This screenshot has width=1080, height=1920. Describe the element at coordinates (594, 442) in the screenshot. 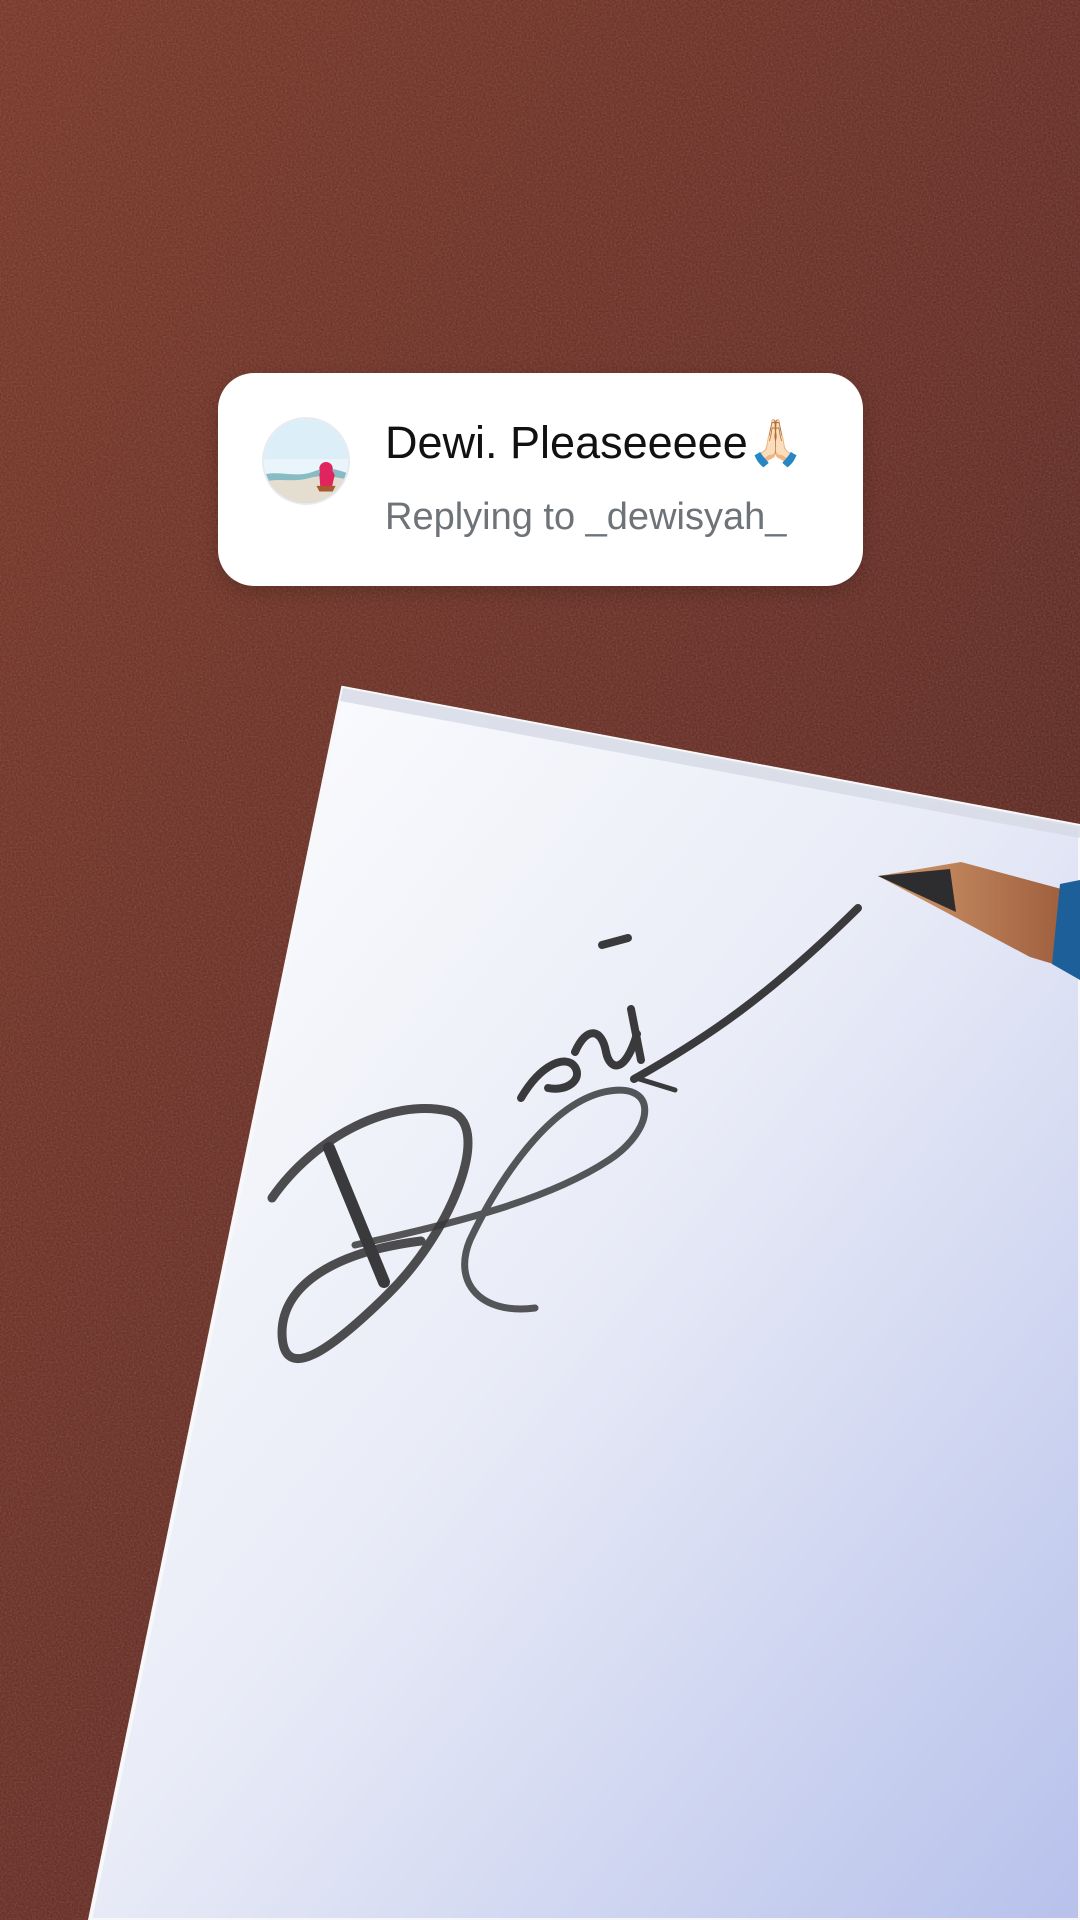

I see `comment-text: Dewi. Pleaseeeee🙏🏻` at that location.